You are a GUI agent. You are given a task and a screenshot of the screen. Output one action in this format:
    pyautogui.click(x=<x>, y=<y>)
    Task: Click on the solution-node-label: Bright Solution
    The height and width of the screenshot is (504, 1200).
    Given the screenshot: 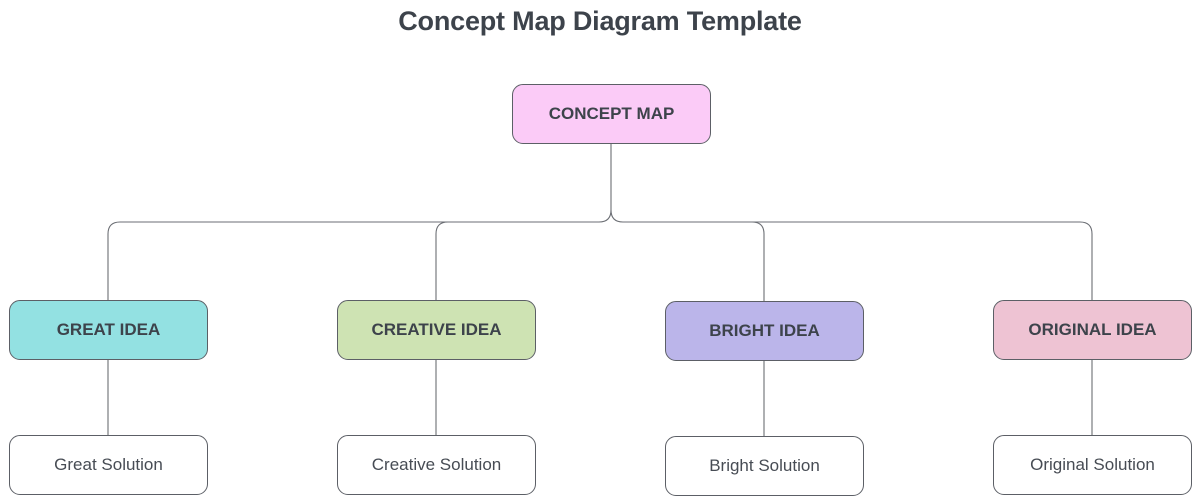 What is the action you would take?
    pyautogui.click(x=764, y=465)
    